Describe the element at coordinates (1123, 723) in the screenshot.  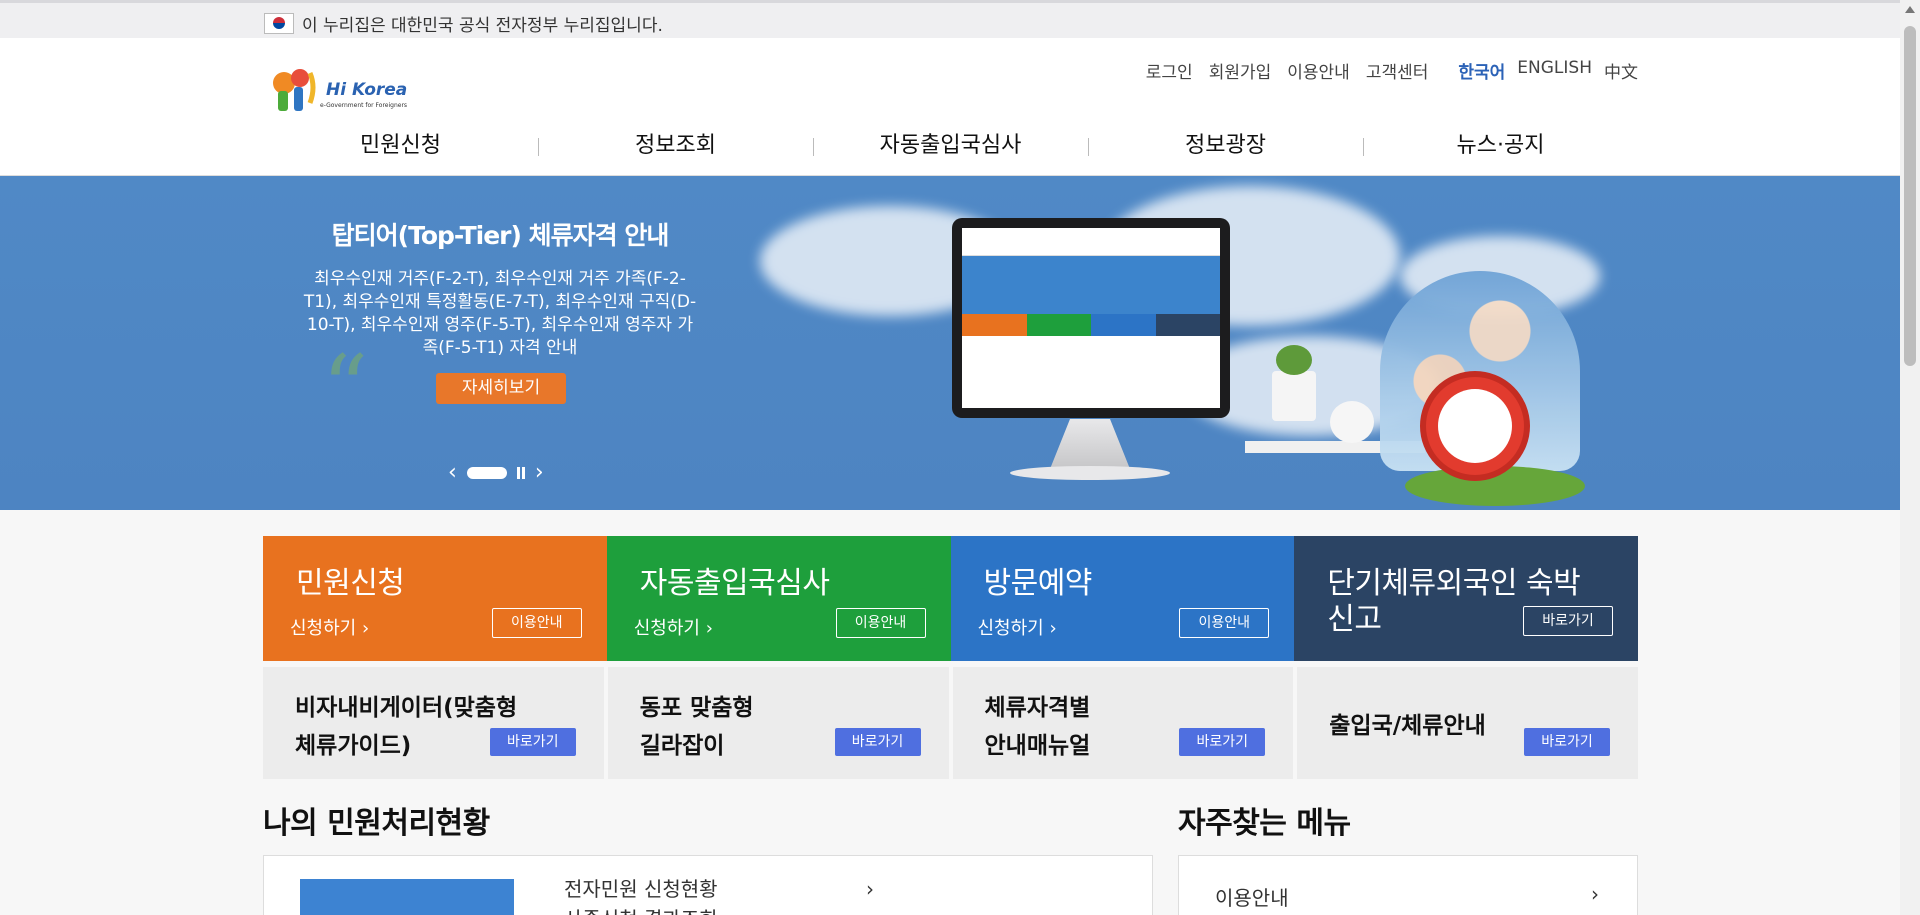
I see `tile-status-manual: 체류자격별 안내매뉴얼 바로가기` at that location.